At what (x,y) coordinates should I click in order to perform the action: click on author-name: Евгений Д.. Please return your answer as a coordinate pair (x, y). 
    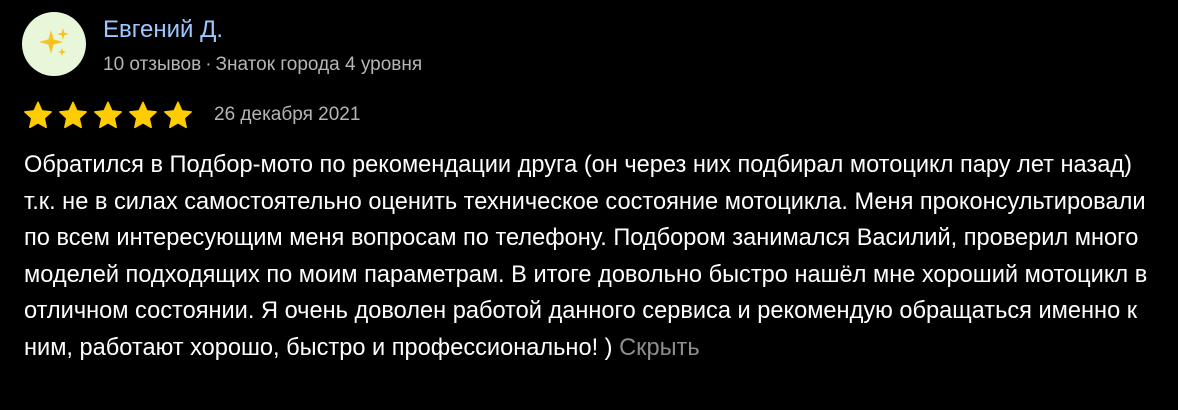
    Looking at the image, I should click on (163, 30).